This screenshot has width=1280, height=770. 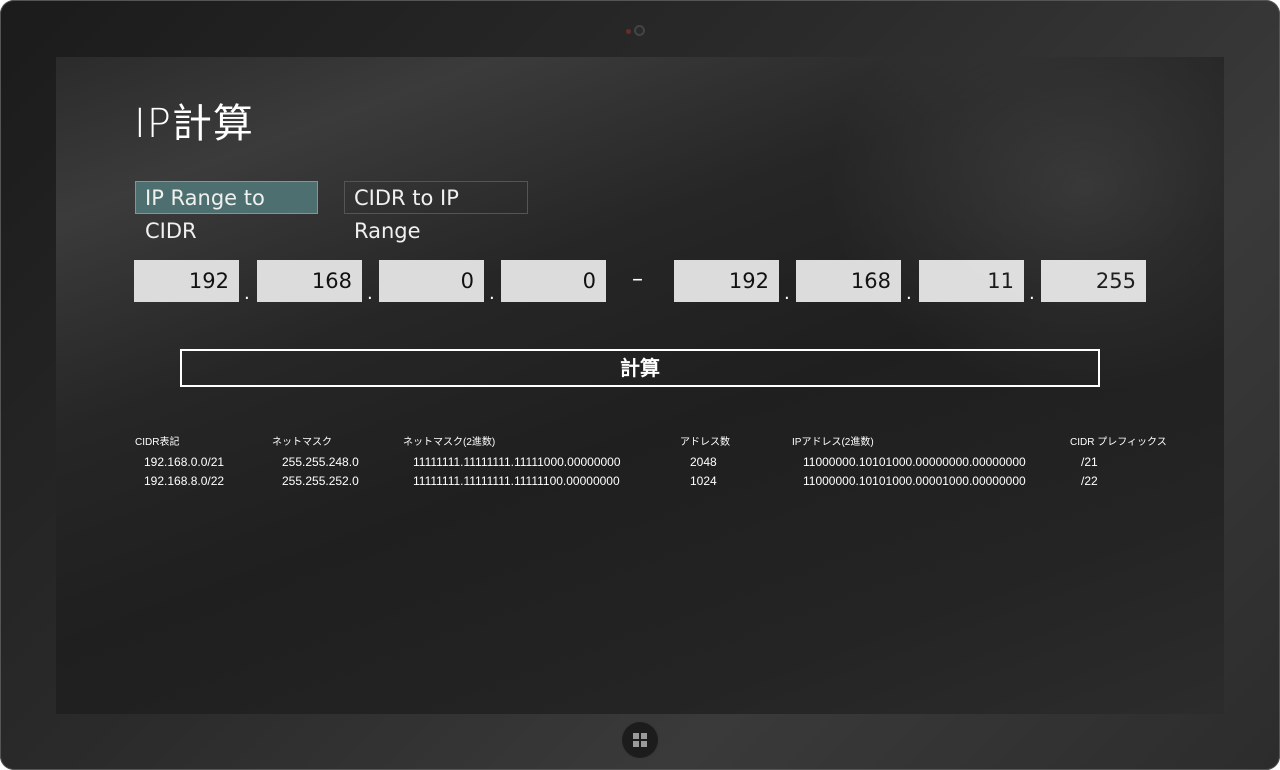 I want to click on prefix-cell: /22, so click(x=1089, y=481).